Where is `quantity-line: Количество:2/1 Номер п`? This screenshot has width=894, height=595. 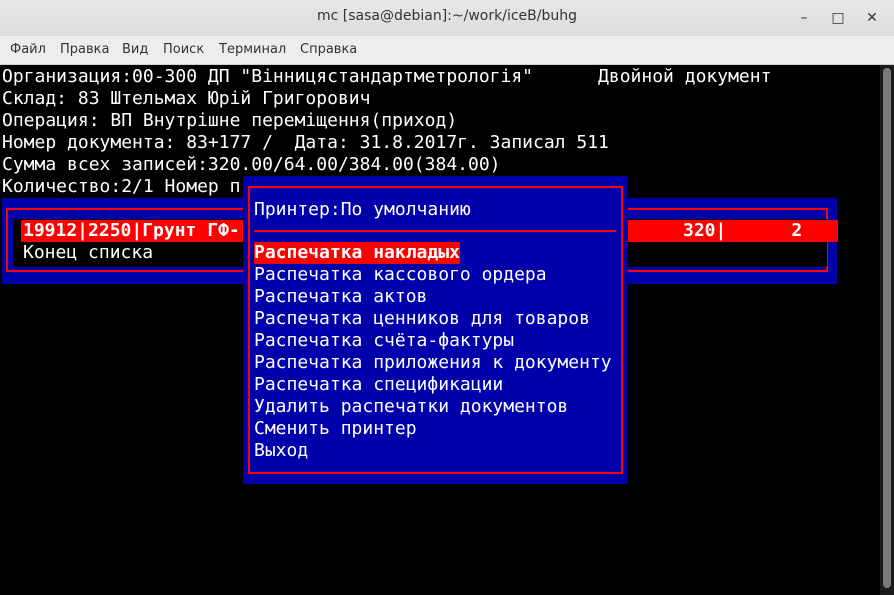
quantity-line: Количество:2/1 Номер п is located at coordinates (121, 186).